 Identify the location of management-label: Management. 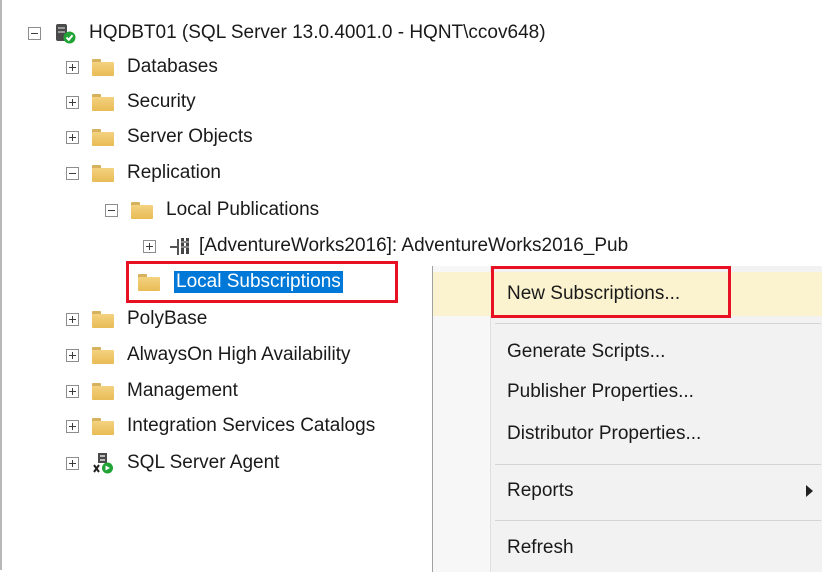
(182, 390).